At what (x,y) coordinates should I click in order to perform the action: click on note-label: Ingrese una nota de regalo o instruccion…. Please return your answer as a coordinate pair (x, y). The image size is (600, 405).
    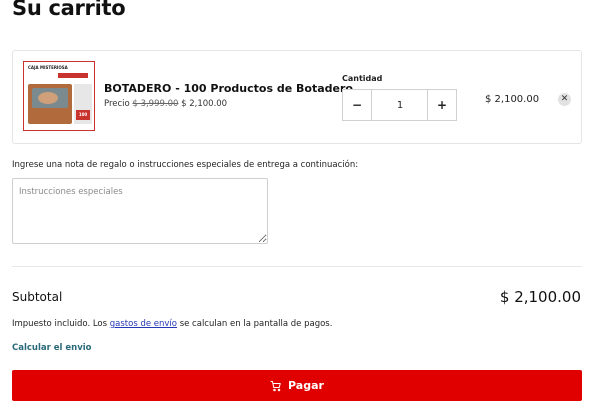
    Looking at the image, I should click on (185, 165).